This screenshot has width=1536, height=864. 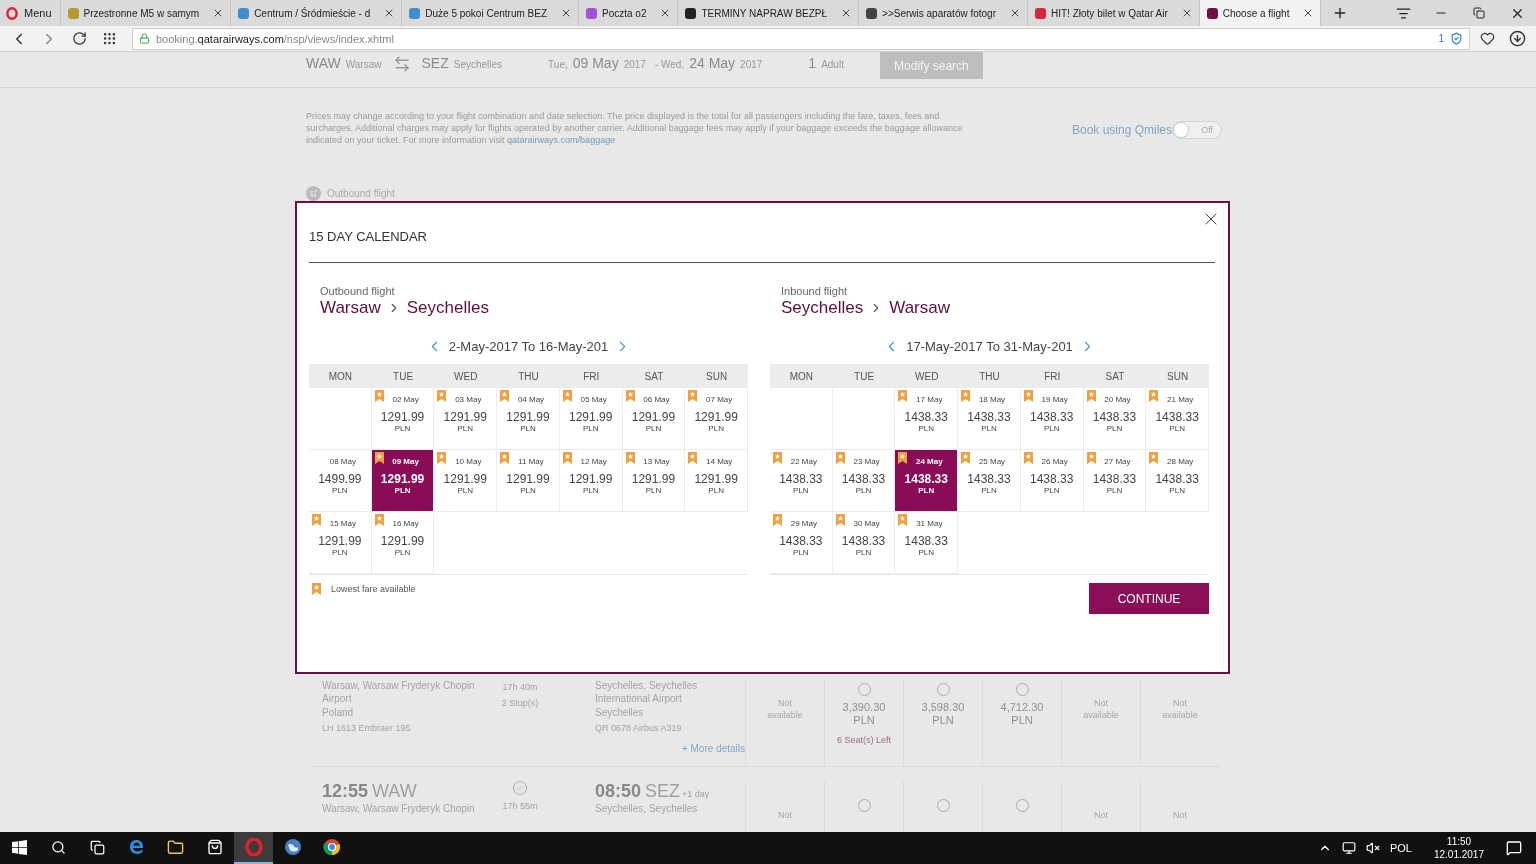 I want to click on departure-airport: Warsaw, Warsaw Fryderyk Chopin Airport, so click(x=399, y=692).